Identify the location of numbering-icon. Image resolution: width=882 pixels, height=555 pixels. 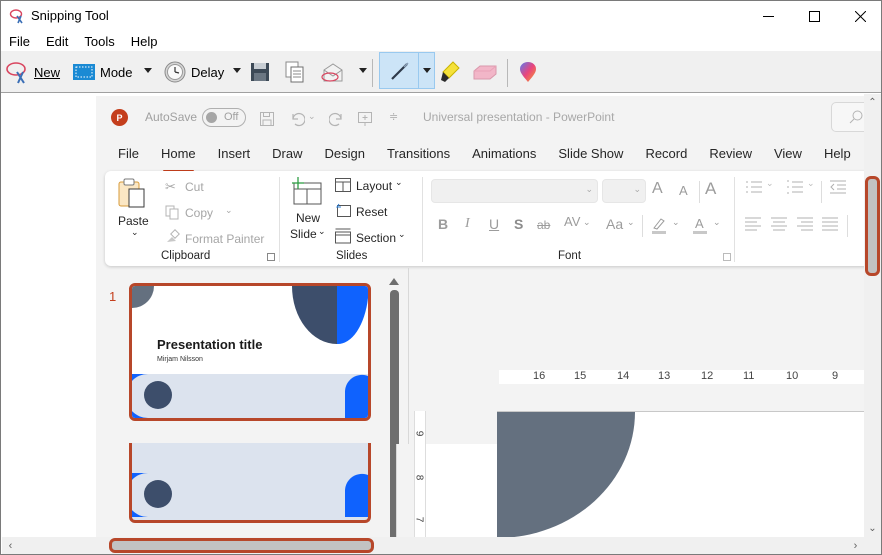
(795, 187).